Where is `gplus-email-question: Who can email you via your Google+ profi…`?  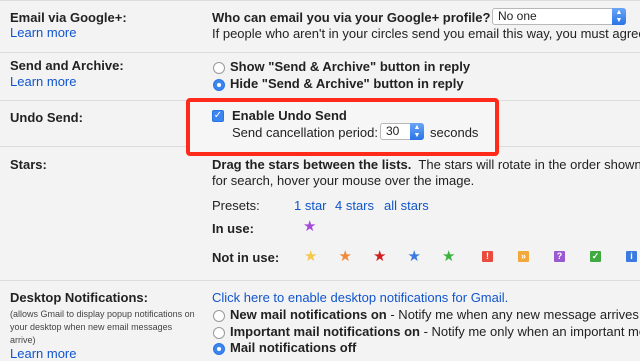
gplus-email-question: Who can email you via your Google+ profi… is located at coordinates (351, 17).